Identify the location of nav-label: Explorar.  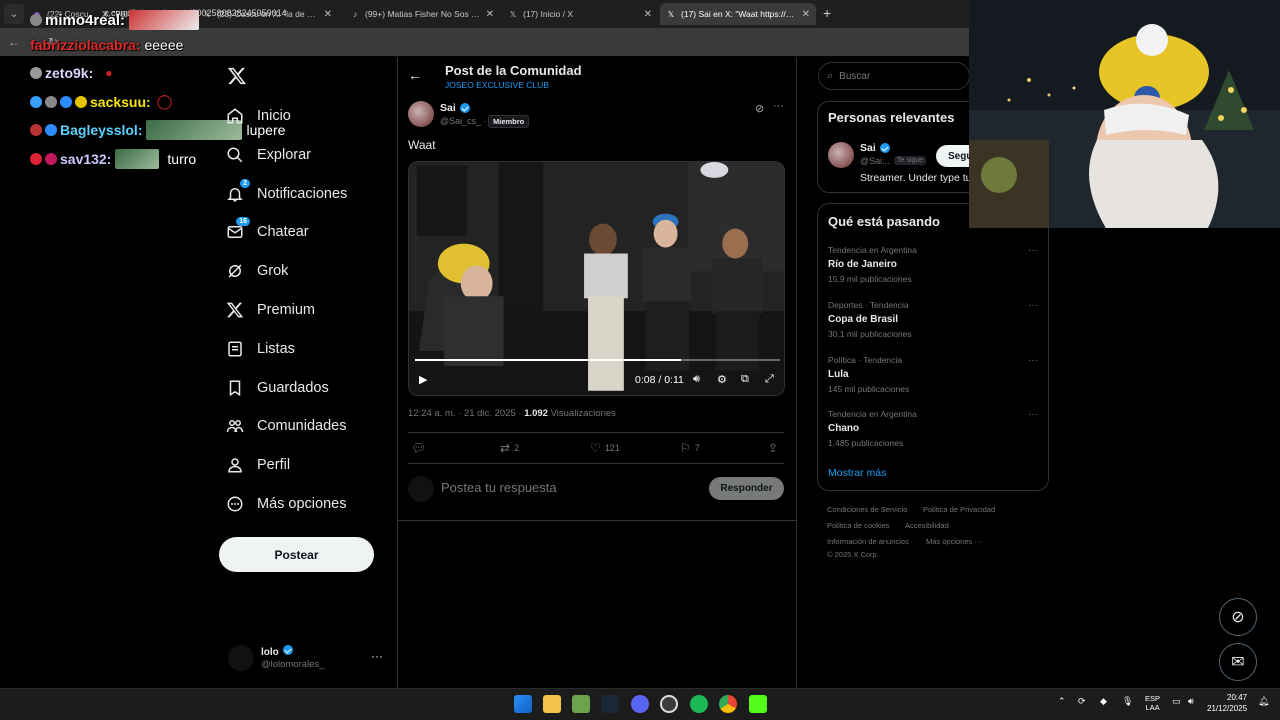
(284, 155).